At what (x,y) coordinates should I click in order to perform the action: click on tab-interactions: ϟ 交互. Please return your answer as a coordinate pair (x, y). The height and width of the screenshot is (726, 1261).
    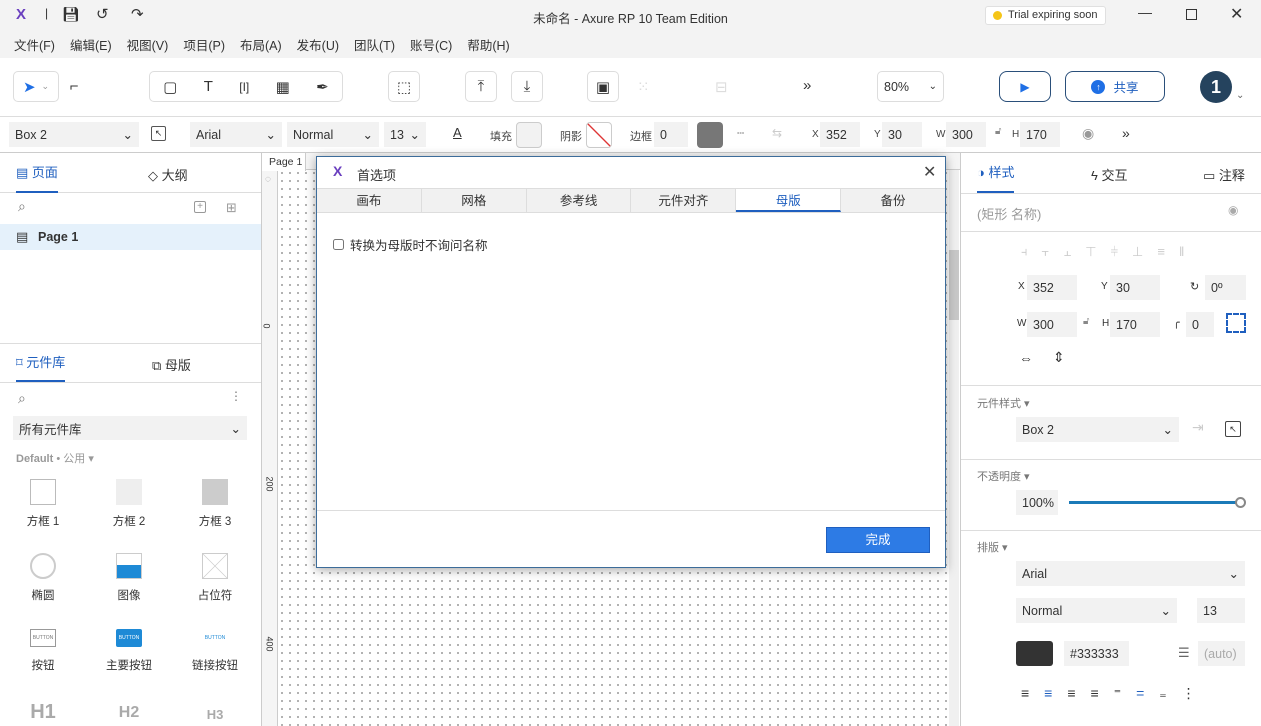
    Looking at the image, I should click on (1109, 174).